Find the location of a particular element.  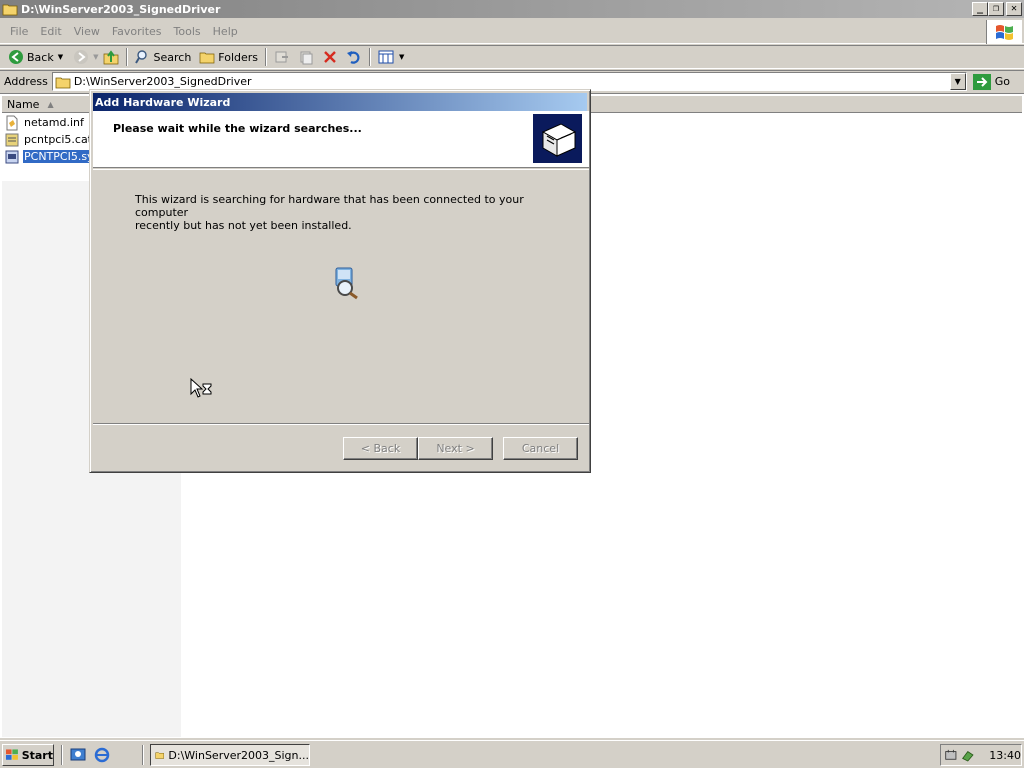

back-dropdown-icon: ▼ is located at coordinates (60, 57).